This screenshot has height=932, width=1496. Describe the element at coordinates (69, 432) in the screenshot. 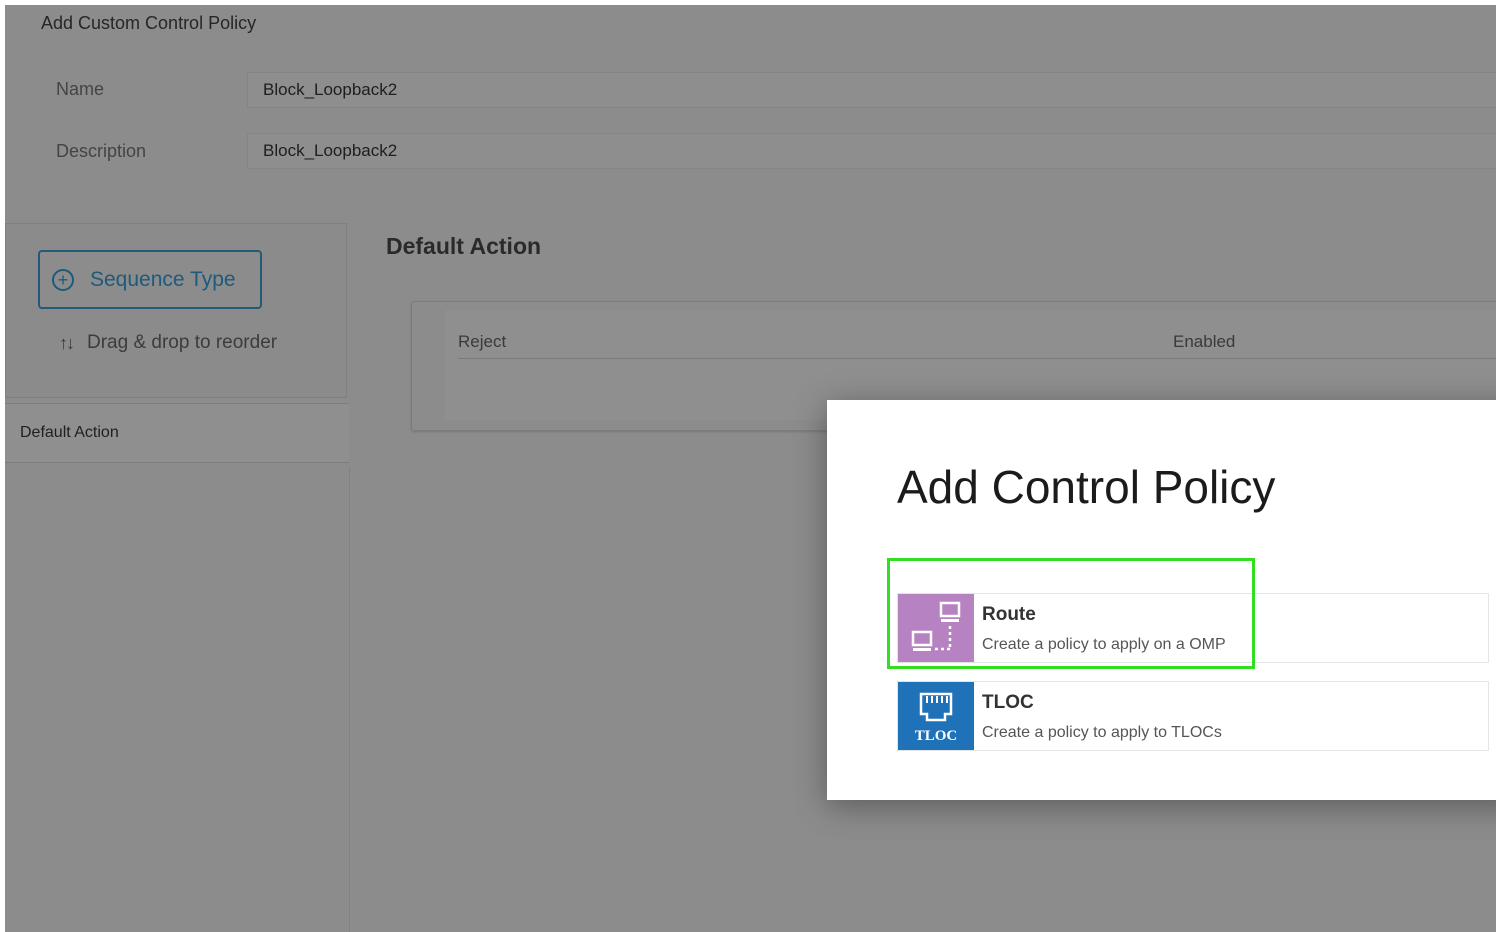

I see `sidebar-item-label: Default Action` at that location.